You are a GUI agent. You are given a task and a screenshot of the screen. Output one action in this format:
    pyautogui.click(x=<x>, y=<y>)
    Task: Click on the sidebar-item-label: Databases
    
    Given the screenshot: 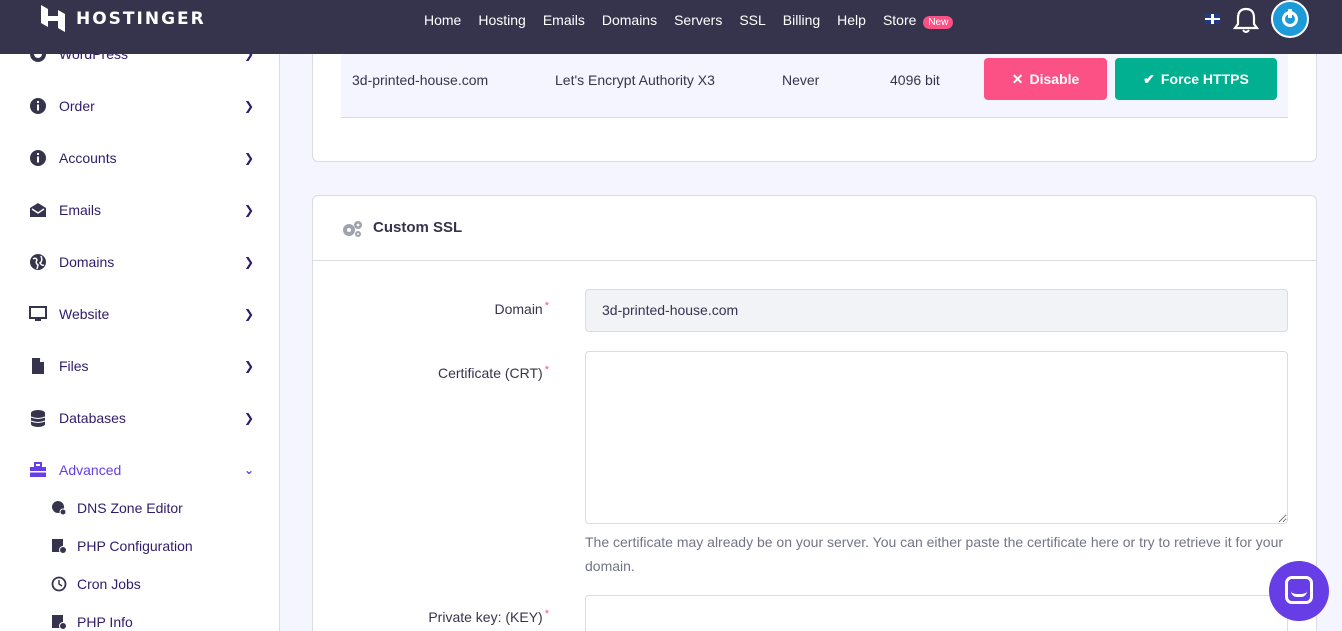 What is the action you would take?
    pyautogui.click(x=92, y=418)
    